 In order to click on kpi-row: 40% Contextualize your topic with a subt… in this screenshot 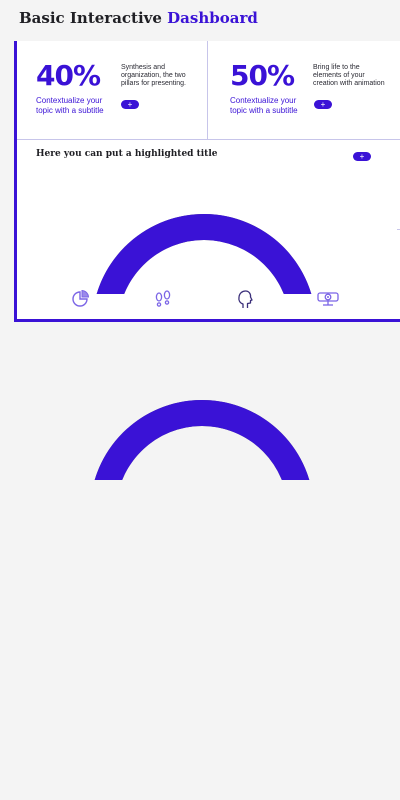, I will do `click(208, 90)`.